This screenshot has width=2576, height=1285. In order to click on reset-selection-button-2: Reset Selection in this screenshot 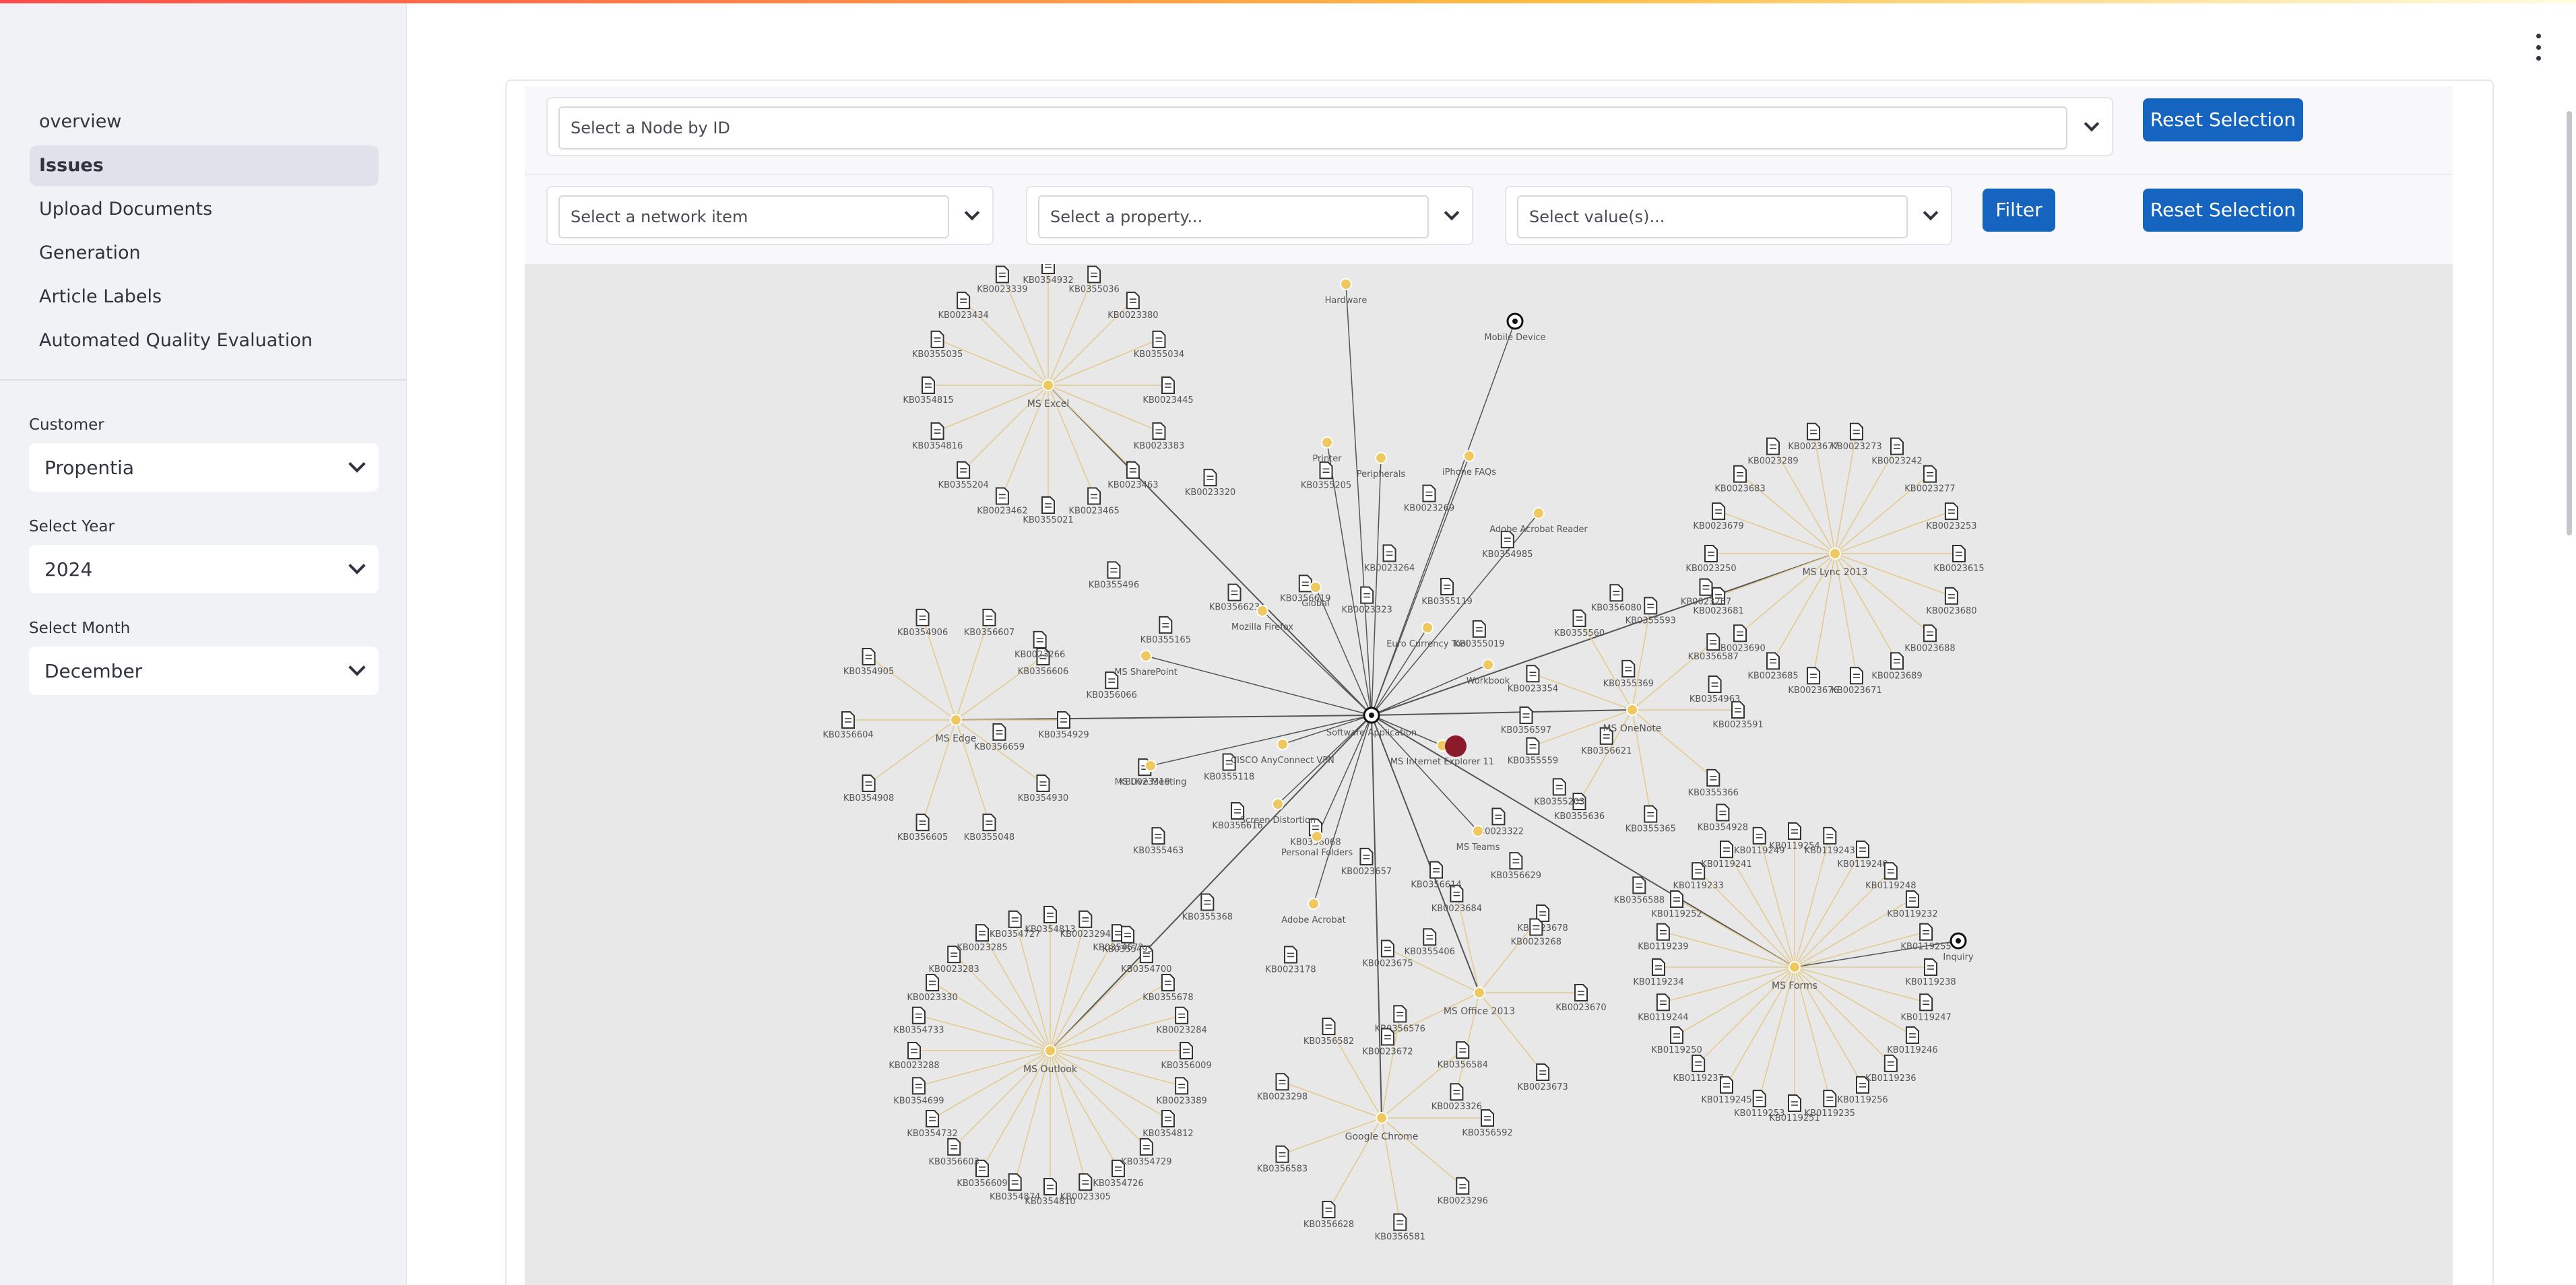, I will do `click(2223, 211)`.